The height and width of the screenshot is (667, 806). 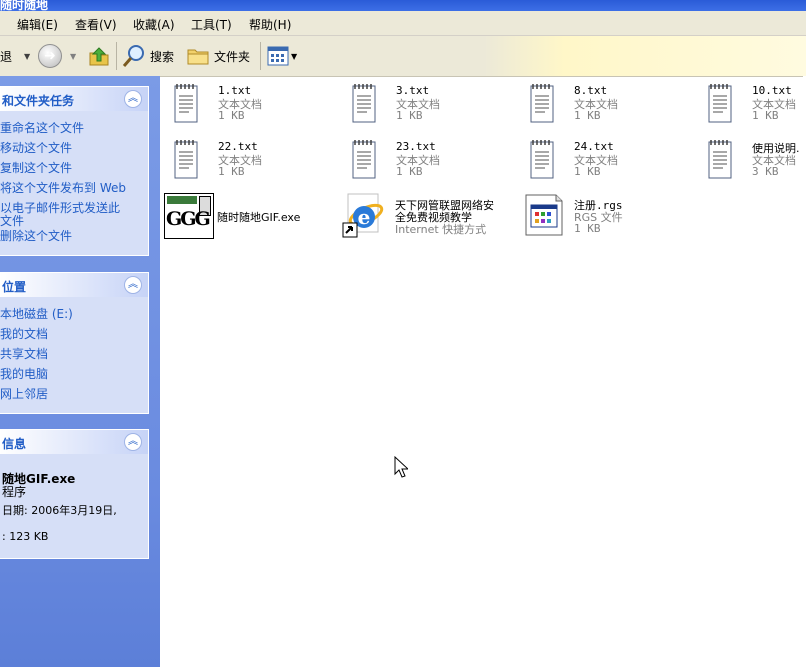 I want to click on svg-text: e, so click(x=364, y=217).